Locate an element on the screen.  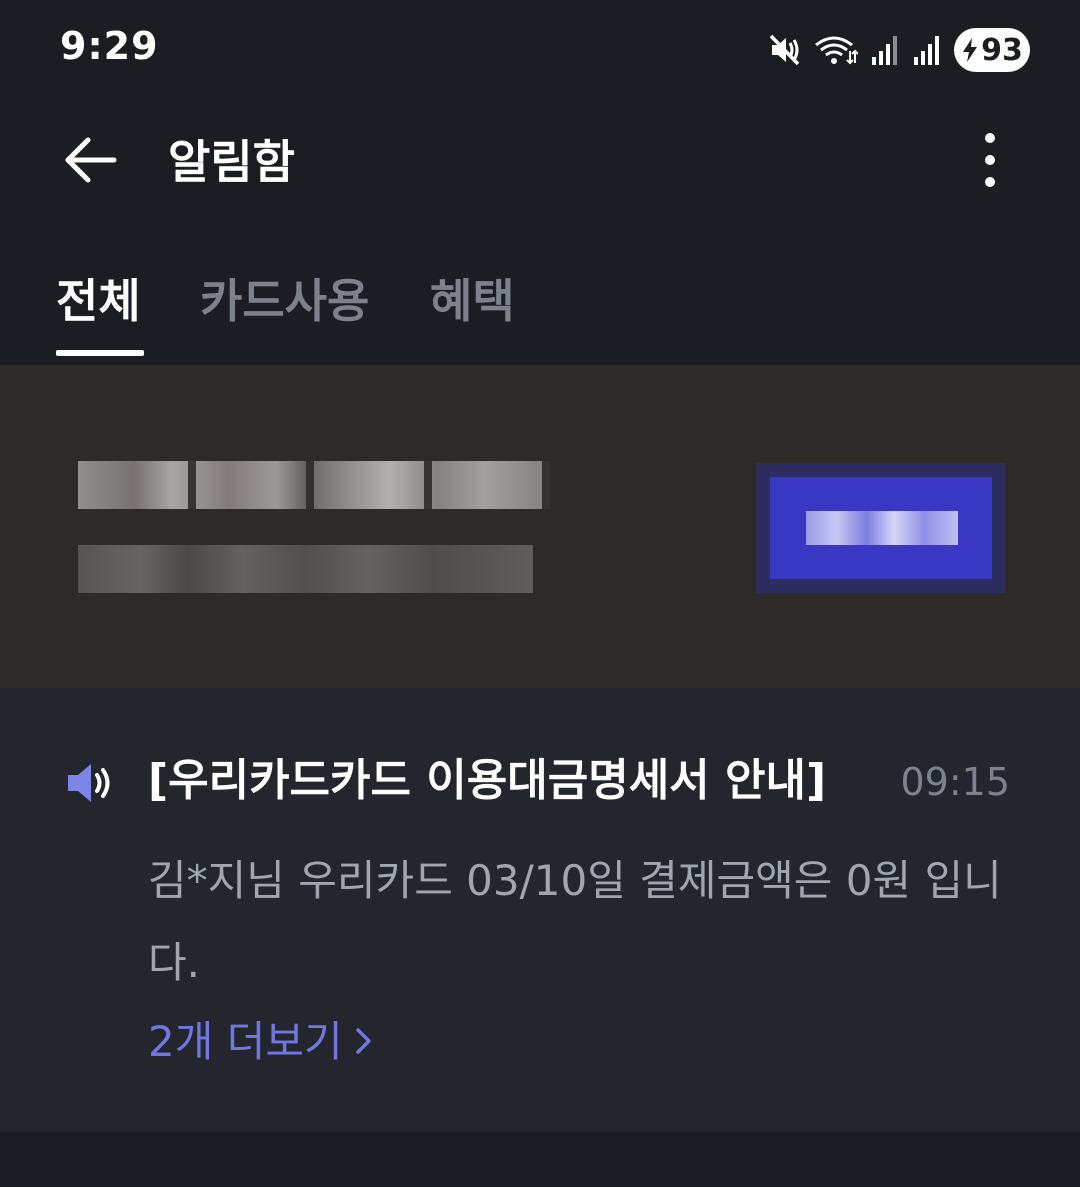
chevron-right-icon is located at coordinates (364, 1042).